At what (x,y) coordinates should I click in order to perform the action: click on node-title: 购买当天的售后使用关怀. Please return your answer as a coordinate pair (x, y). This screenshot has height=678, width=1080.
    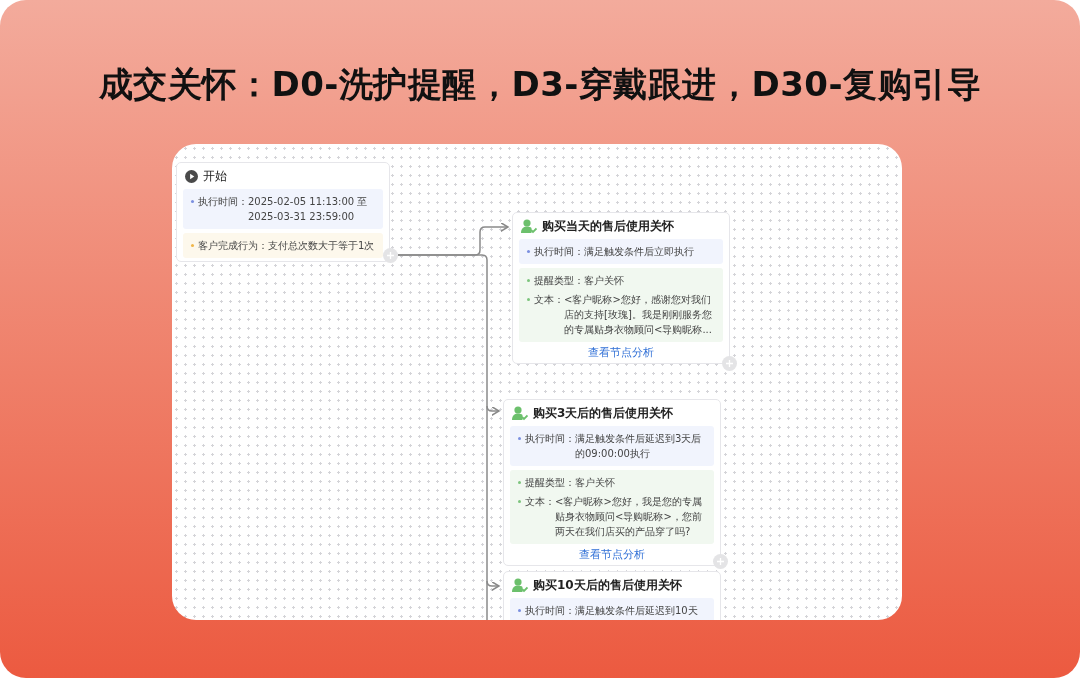
    Looking at the image, I should click on (608, 226).